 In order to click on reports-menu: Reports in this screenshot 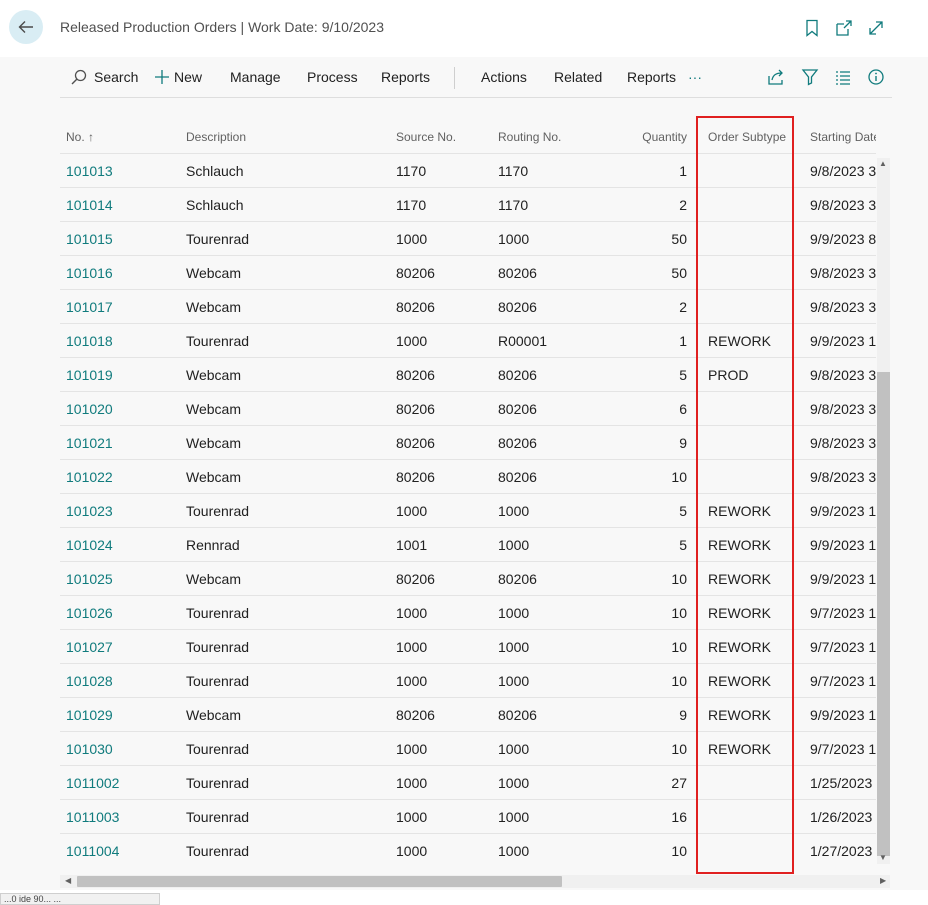, I will do `click(405, 77)`.